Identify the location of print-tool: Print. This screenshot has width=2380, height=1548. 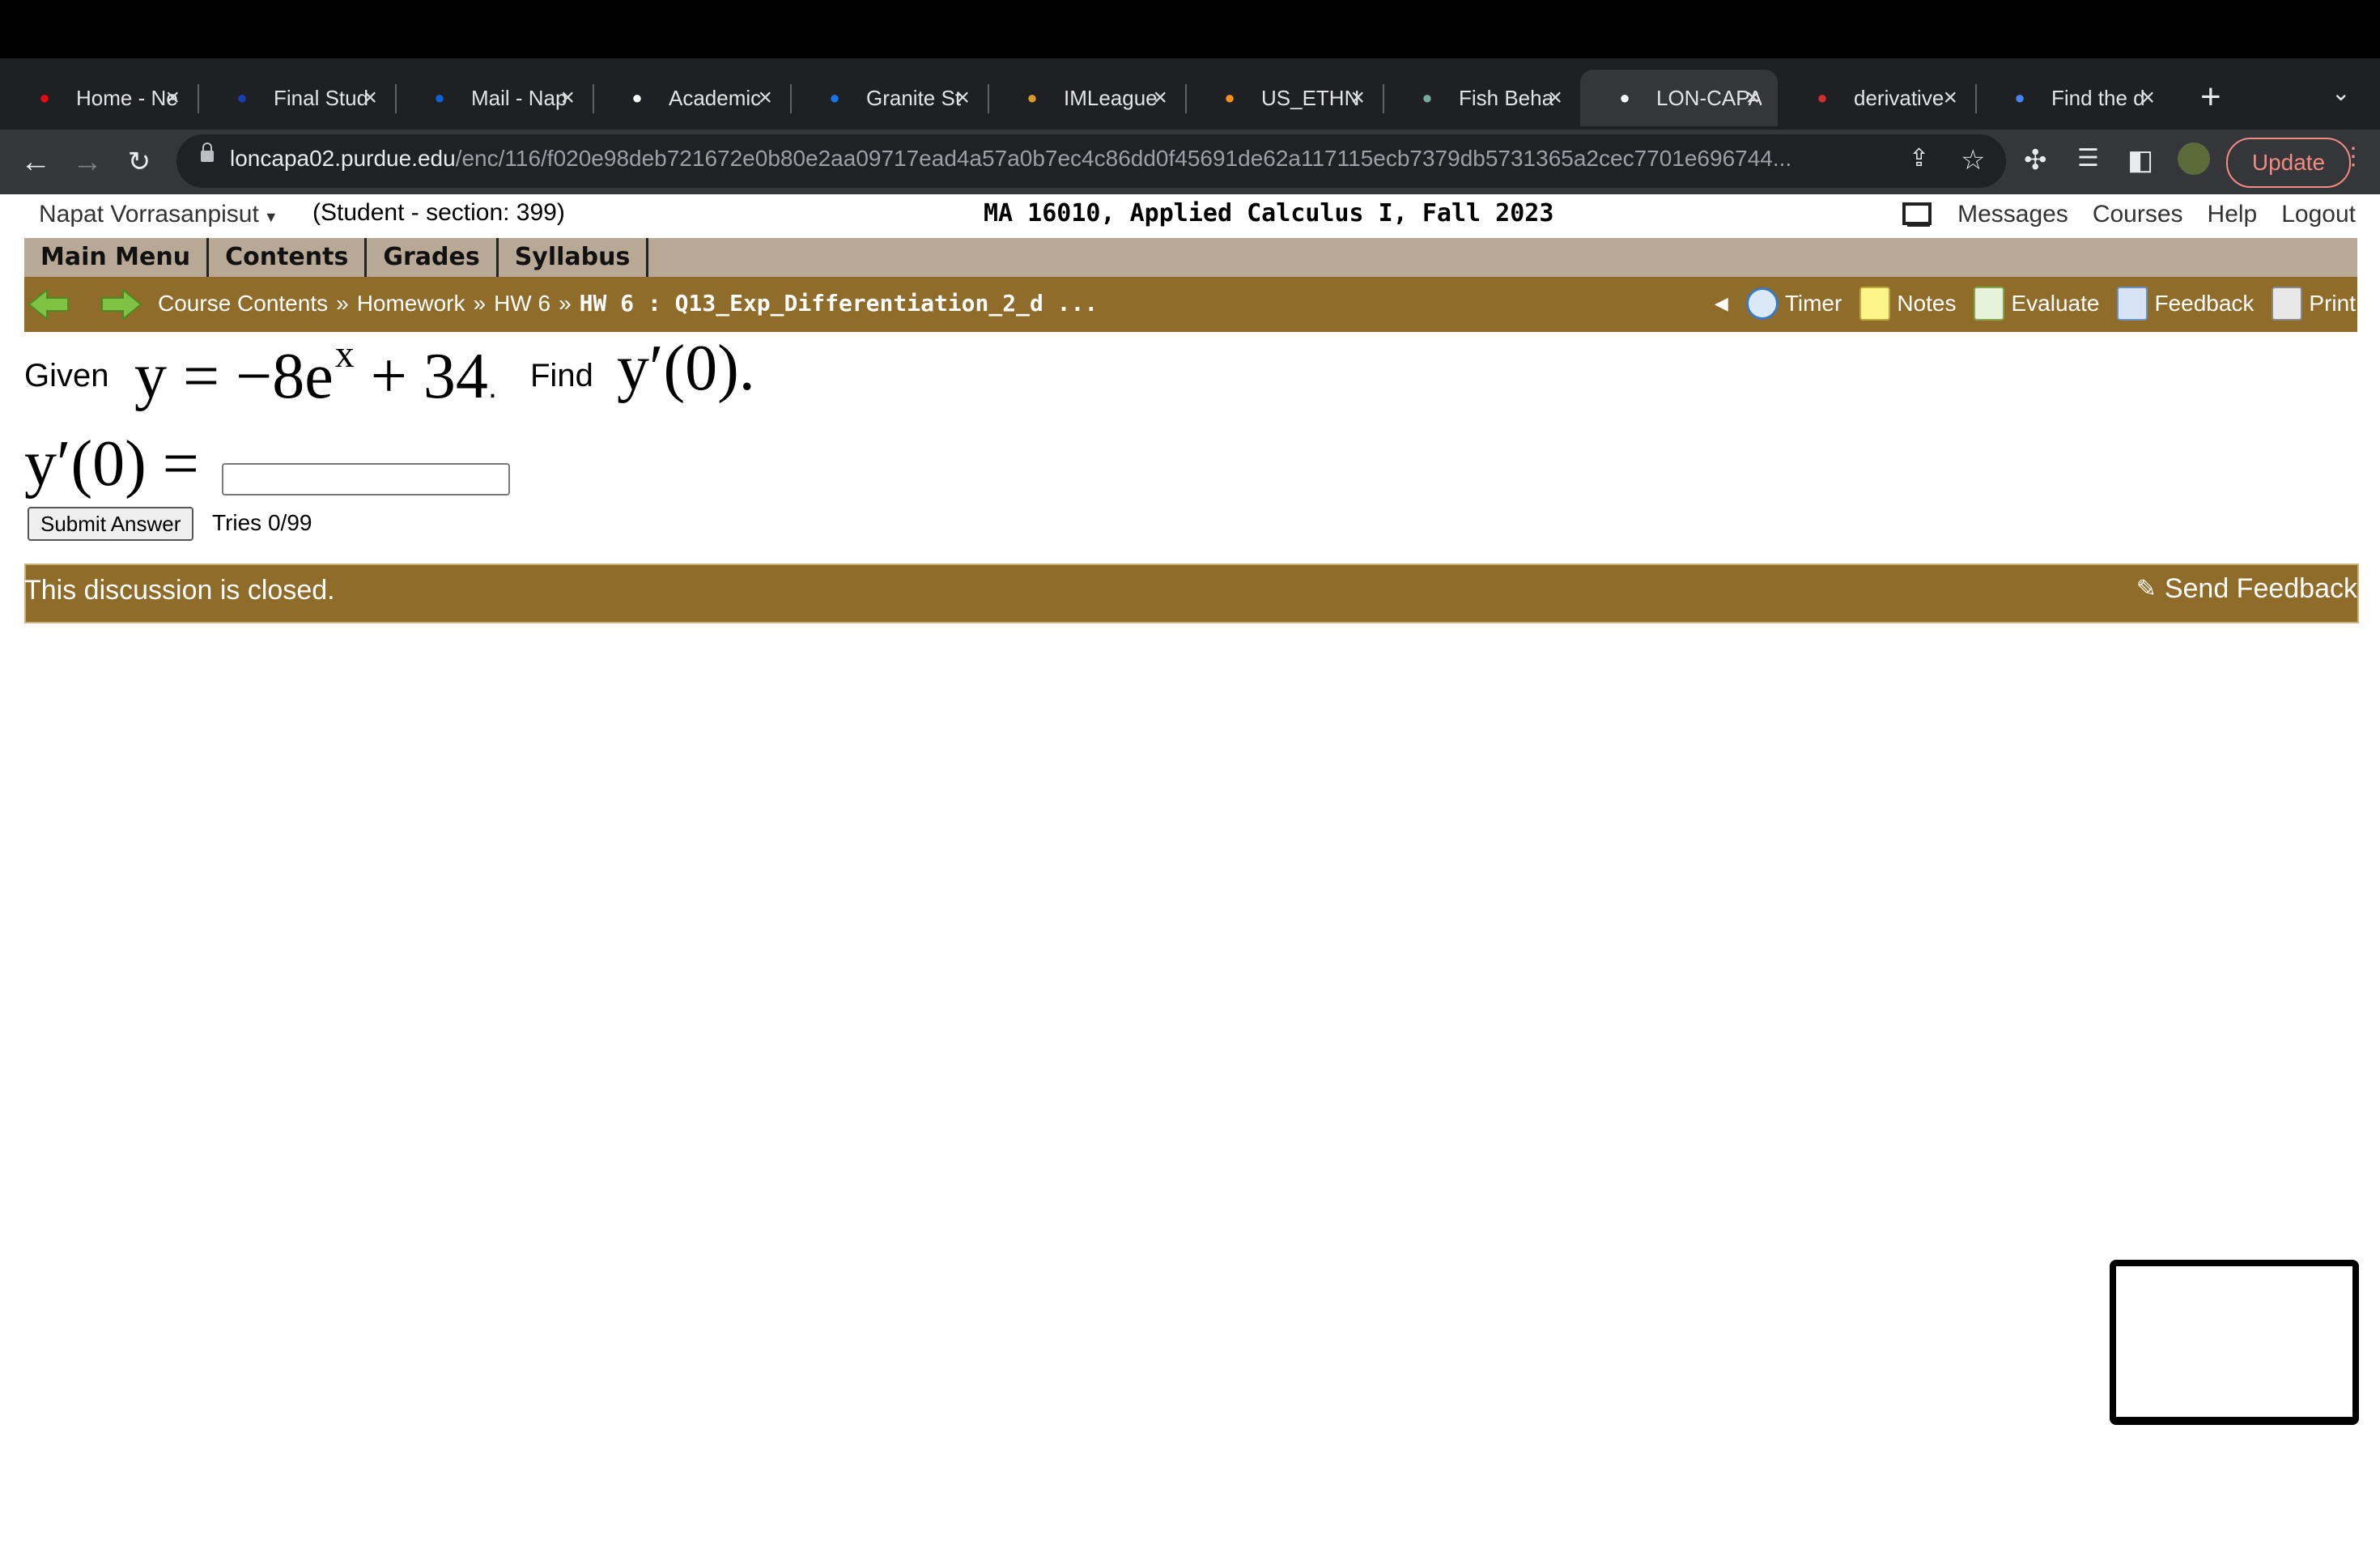
(2314, 304).